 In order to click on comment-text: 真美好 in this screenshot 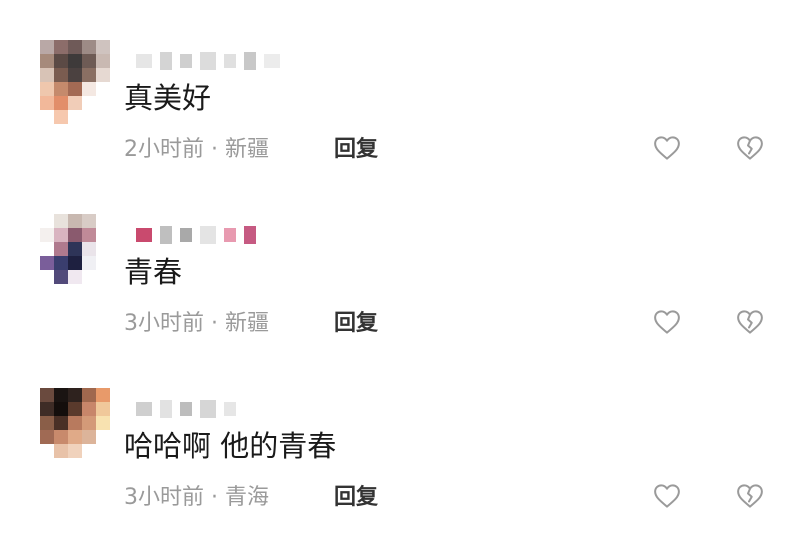, I will do `click(168, 98)`.